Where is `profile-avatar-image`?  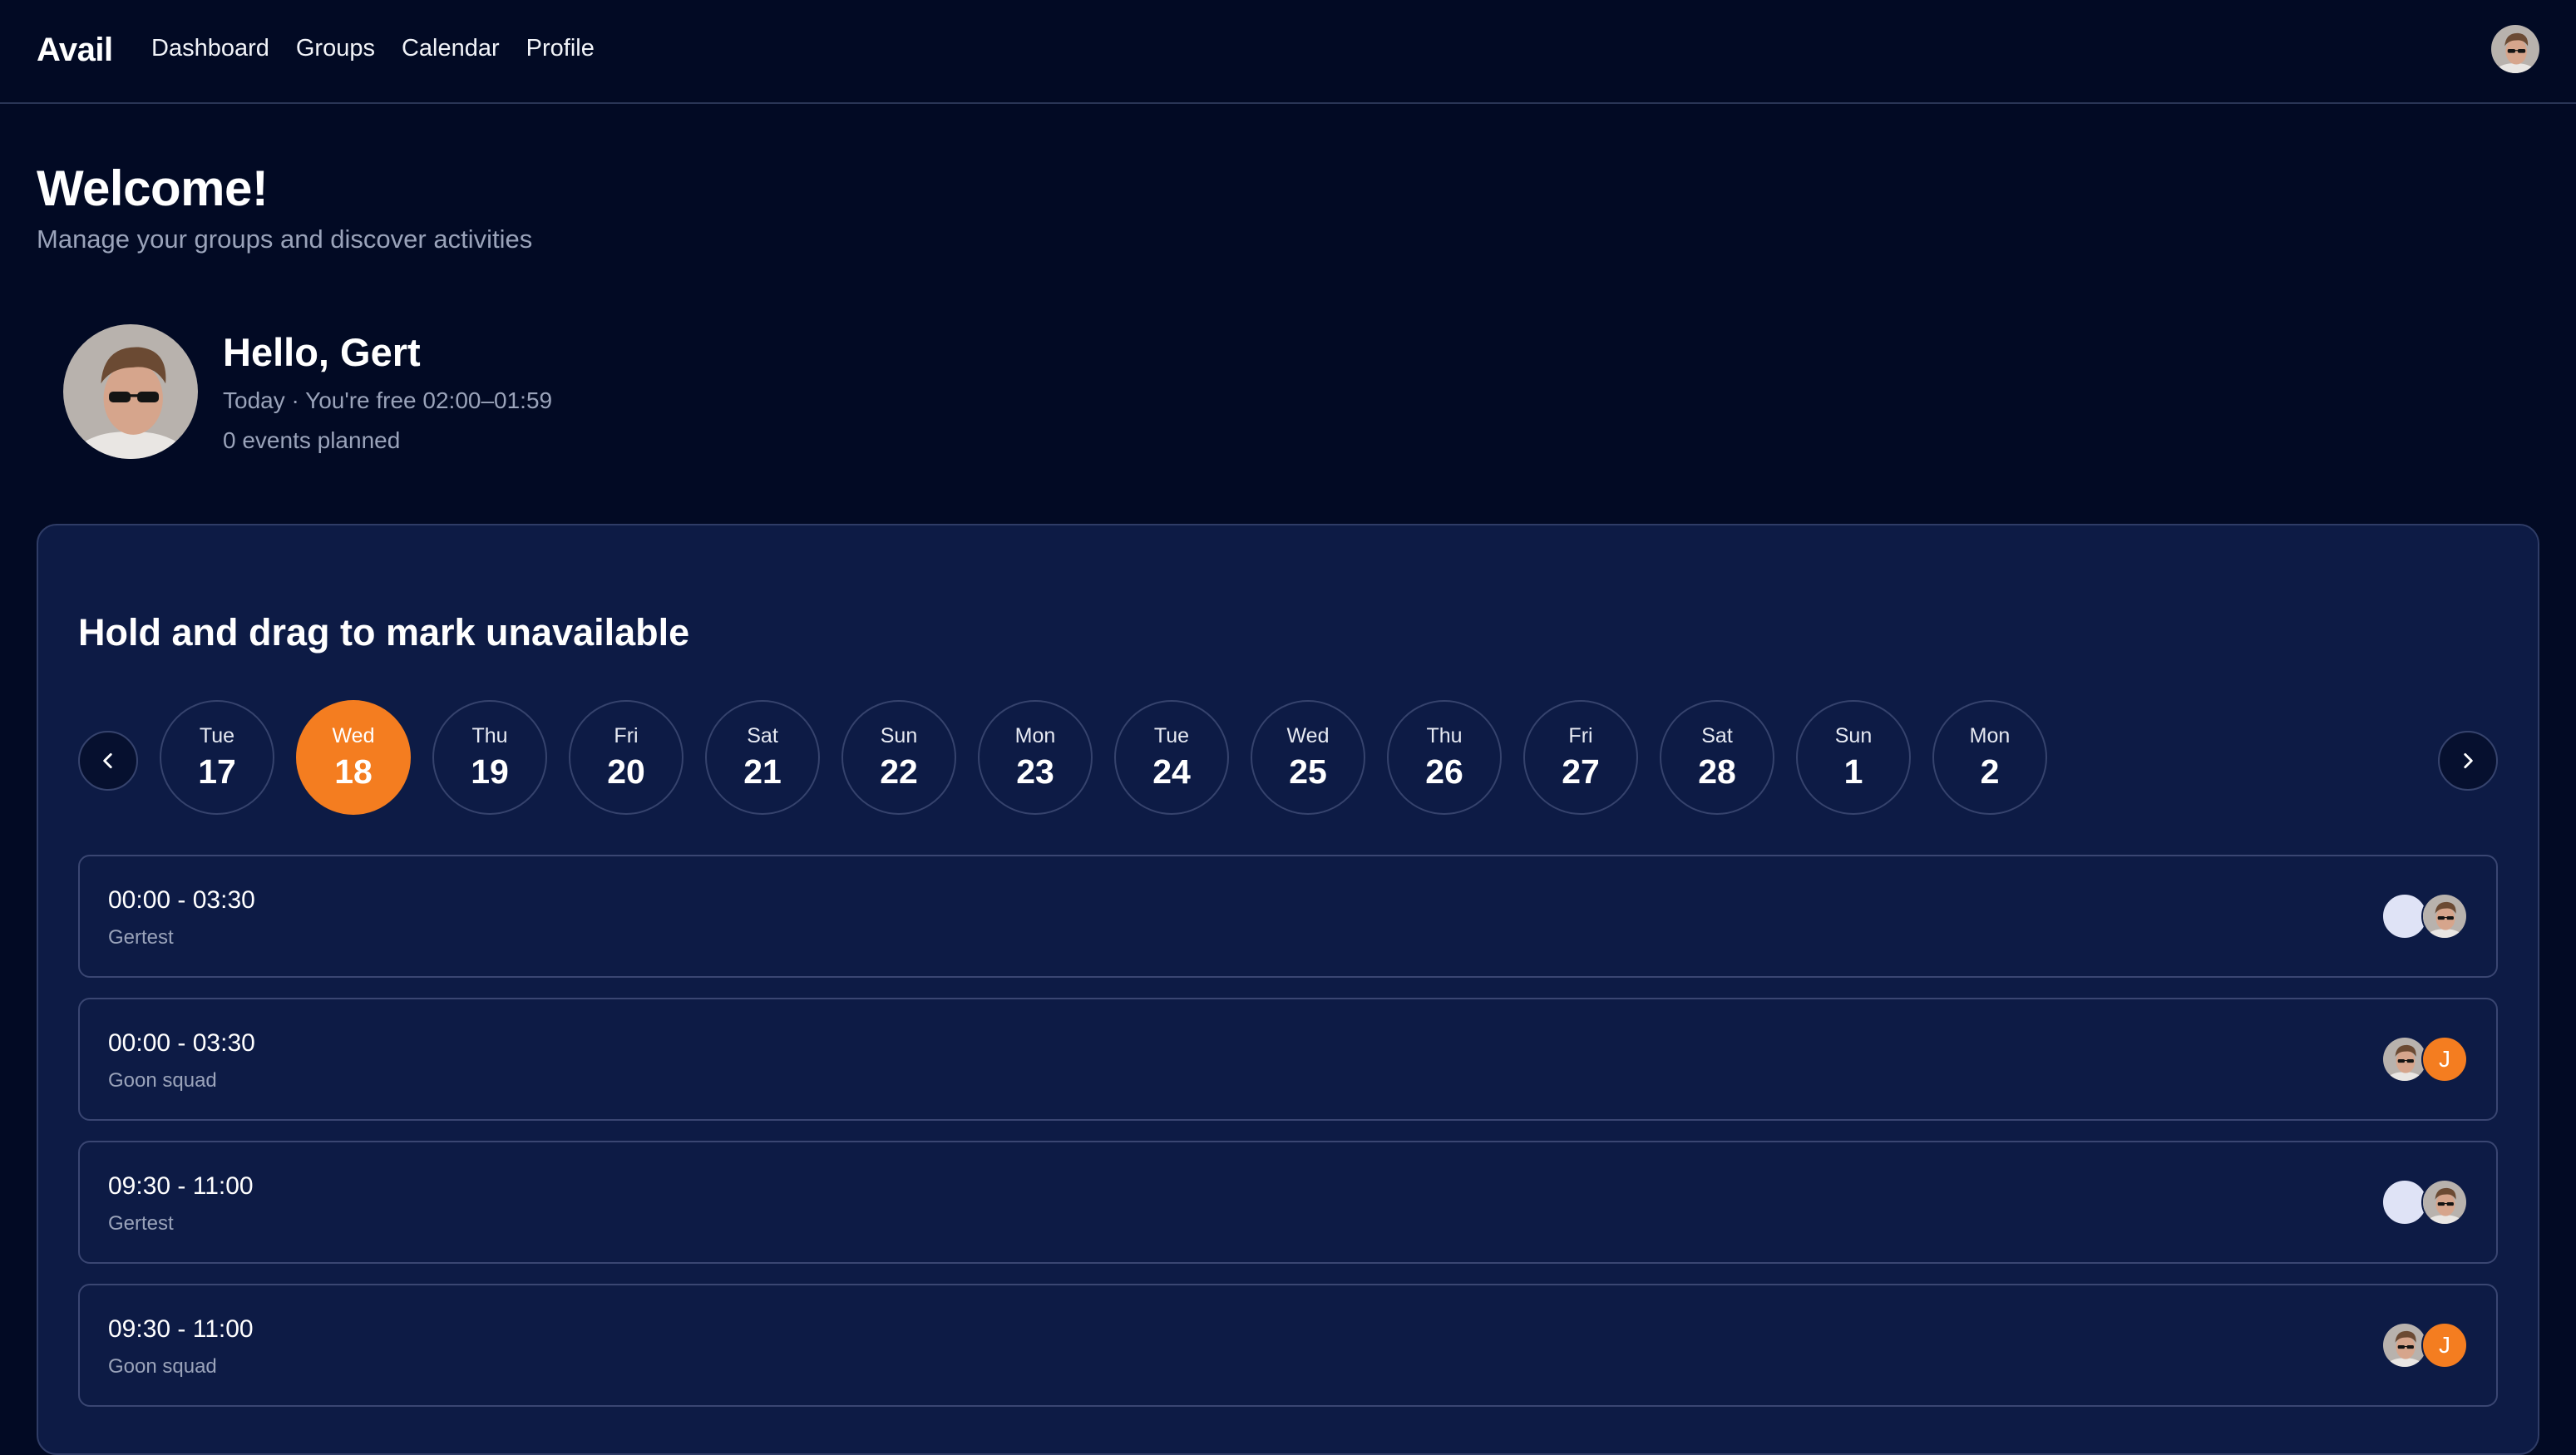
profile-avatar-image is located at coordinates (130, 391).